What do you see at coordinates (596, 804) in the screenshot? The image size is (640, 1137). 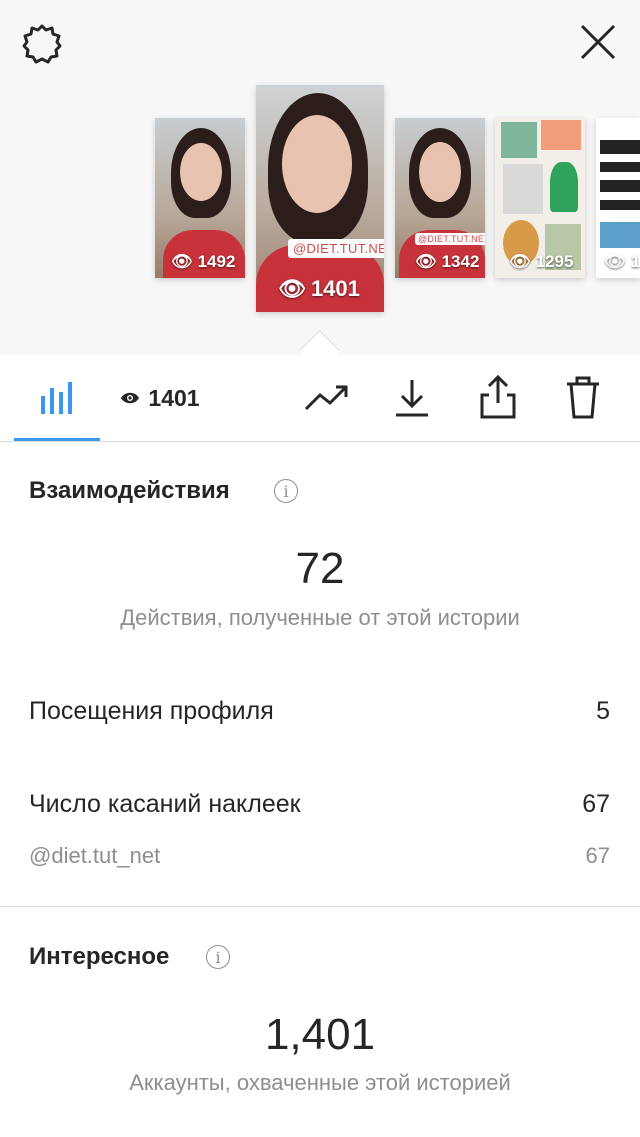 I see `sticker-taps-value: 67` at bounding box center [596, 804].